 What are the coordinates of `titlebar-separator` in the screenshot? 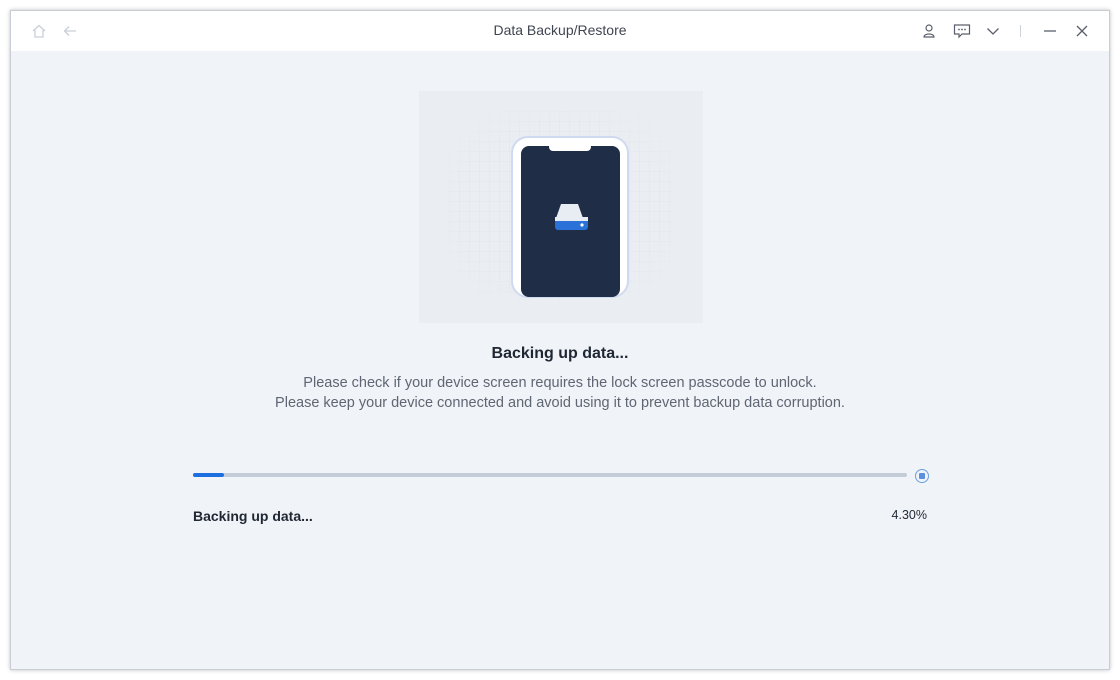 It's located at (1020, 31).